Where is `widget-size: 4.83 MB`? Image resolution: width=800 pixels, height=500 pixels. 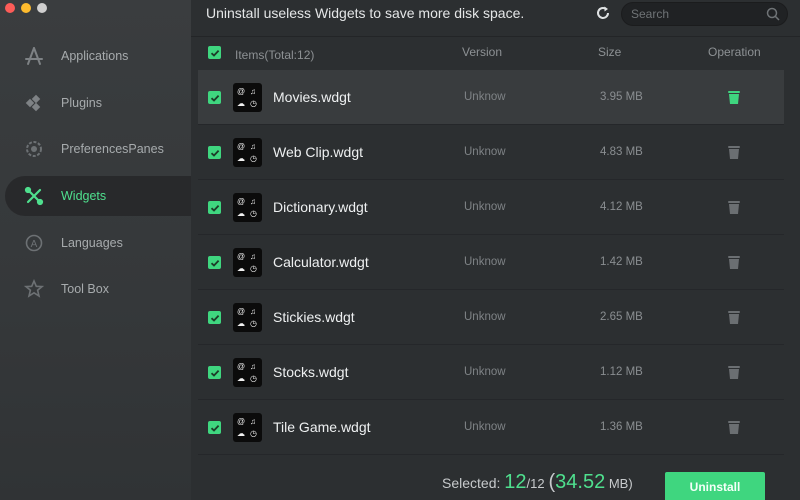 widget-size: 4.83 MB is located at coordinates (621, 152).